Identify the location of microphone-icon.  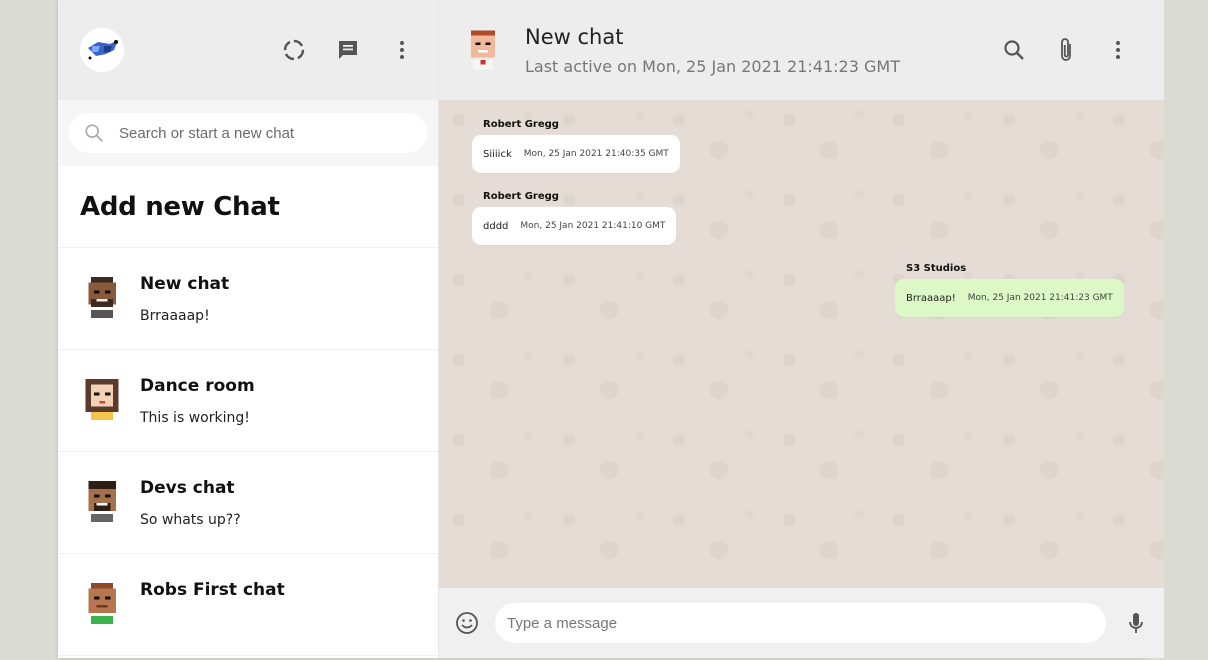
(1136, 623).